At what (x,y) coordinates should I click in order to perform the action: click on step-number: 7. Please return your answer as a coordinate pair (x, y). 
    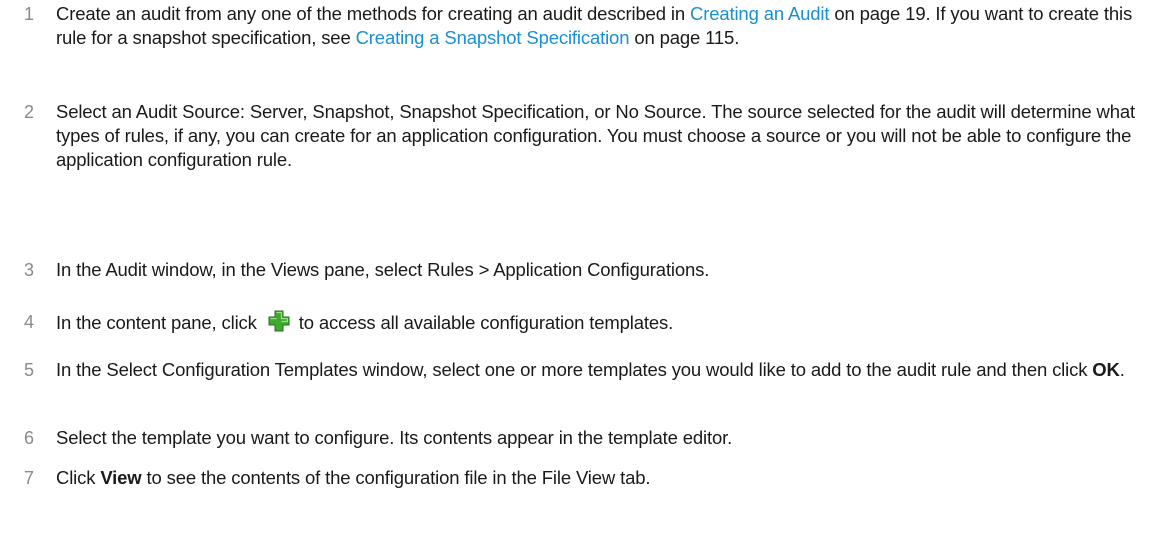
    Looking at the image, I should click on (29, 478).